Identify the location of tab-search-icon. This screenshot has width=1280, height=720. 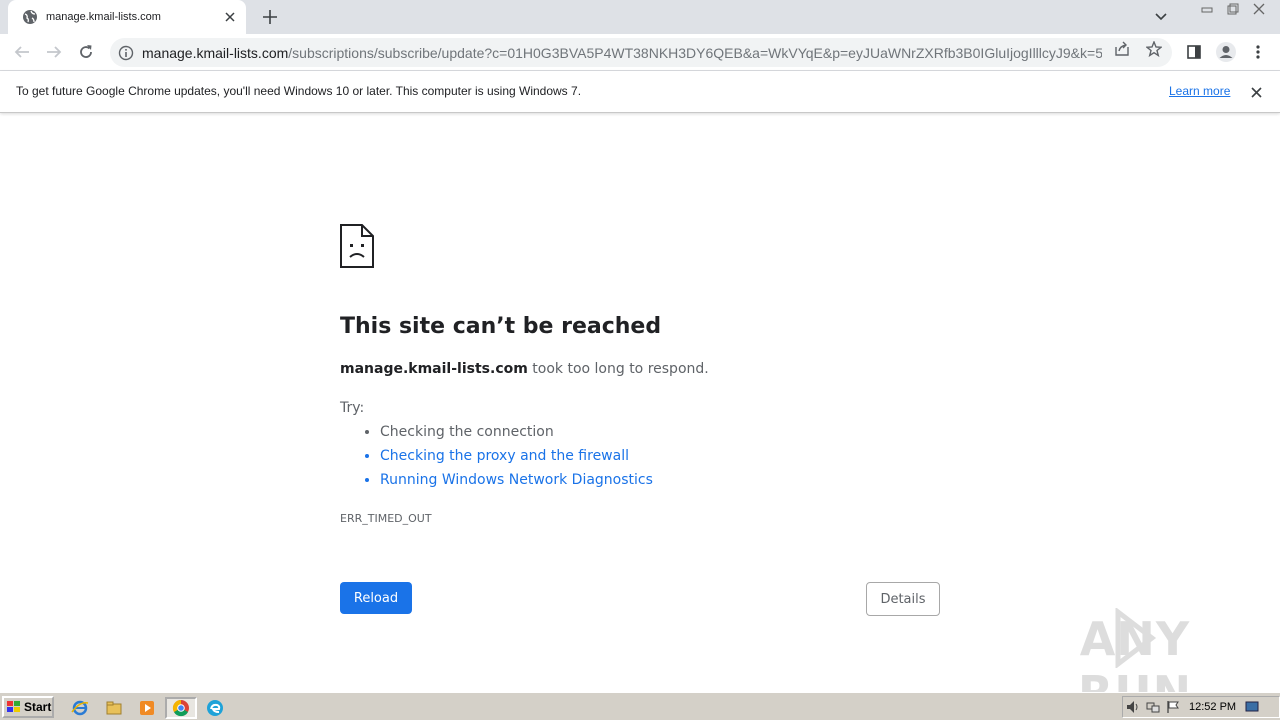
(1161, 17).